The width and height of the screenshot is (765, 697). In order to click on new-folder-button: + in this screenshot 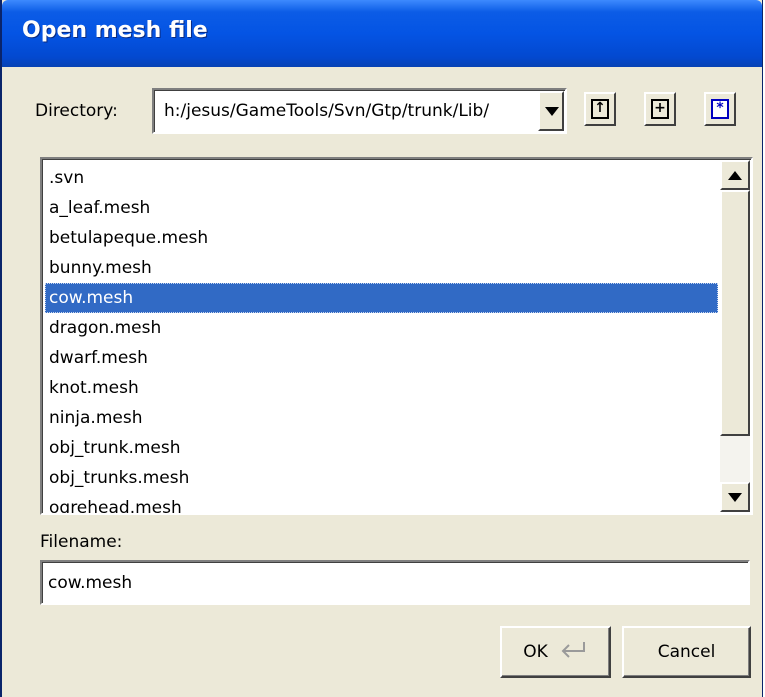, I will do `click(660, 109)`.